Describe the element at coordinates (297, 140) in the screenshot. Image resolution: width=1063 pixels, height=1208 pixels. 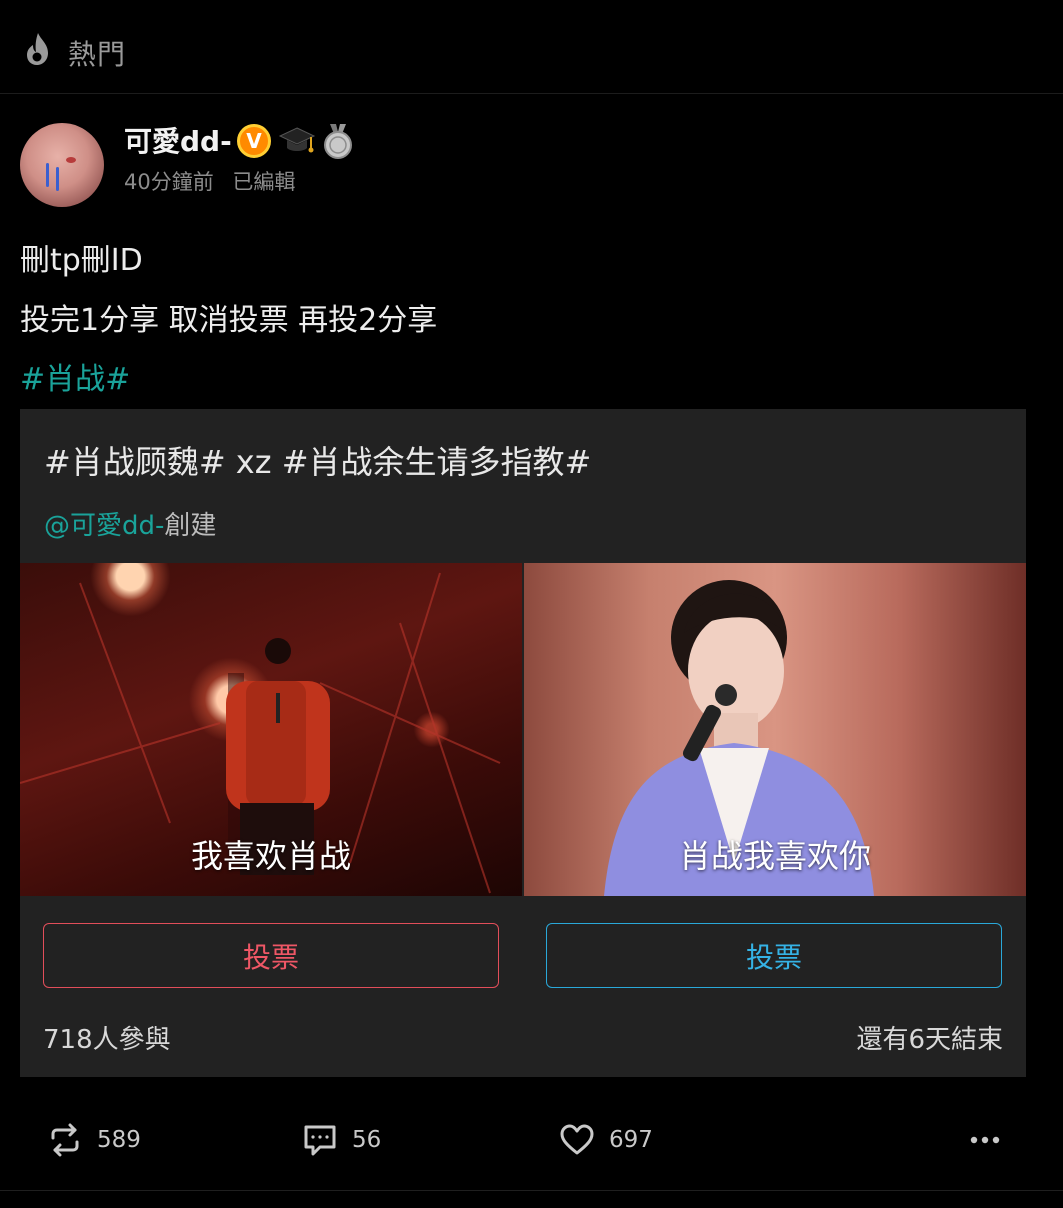
I see `graduation-cap-icon` at that location.